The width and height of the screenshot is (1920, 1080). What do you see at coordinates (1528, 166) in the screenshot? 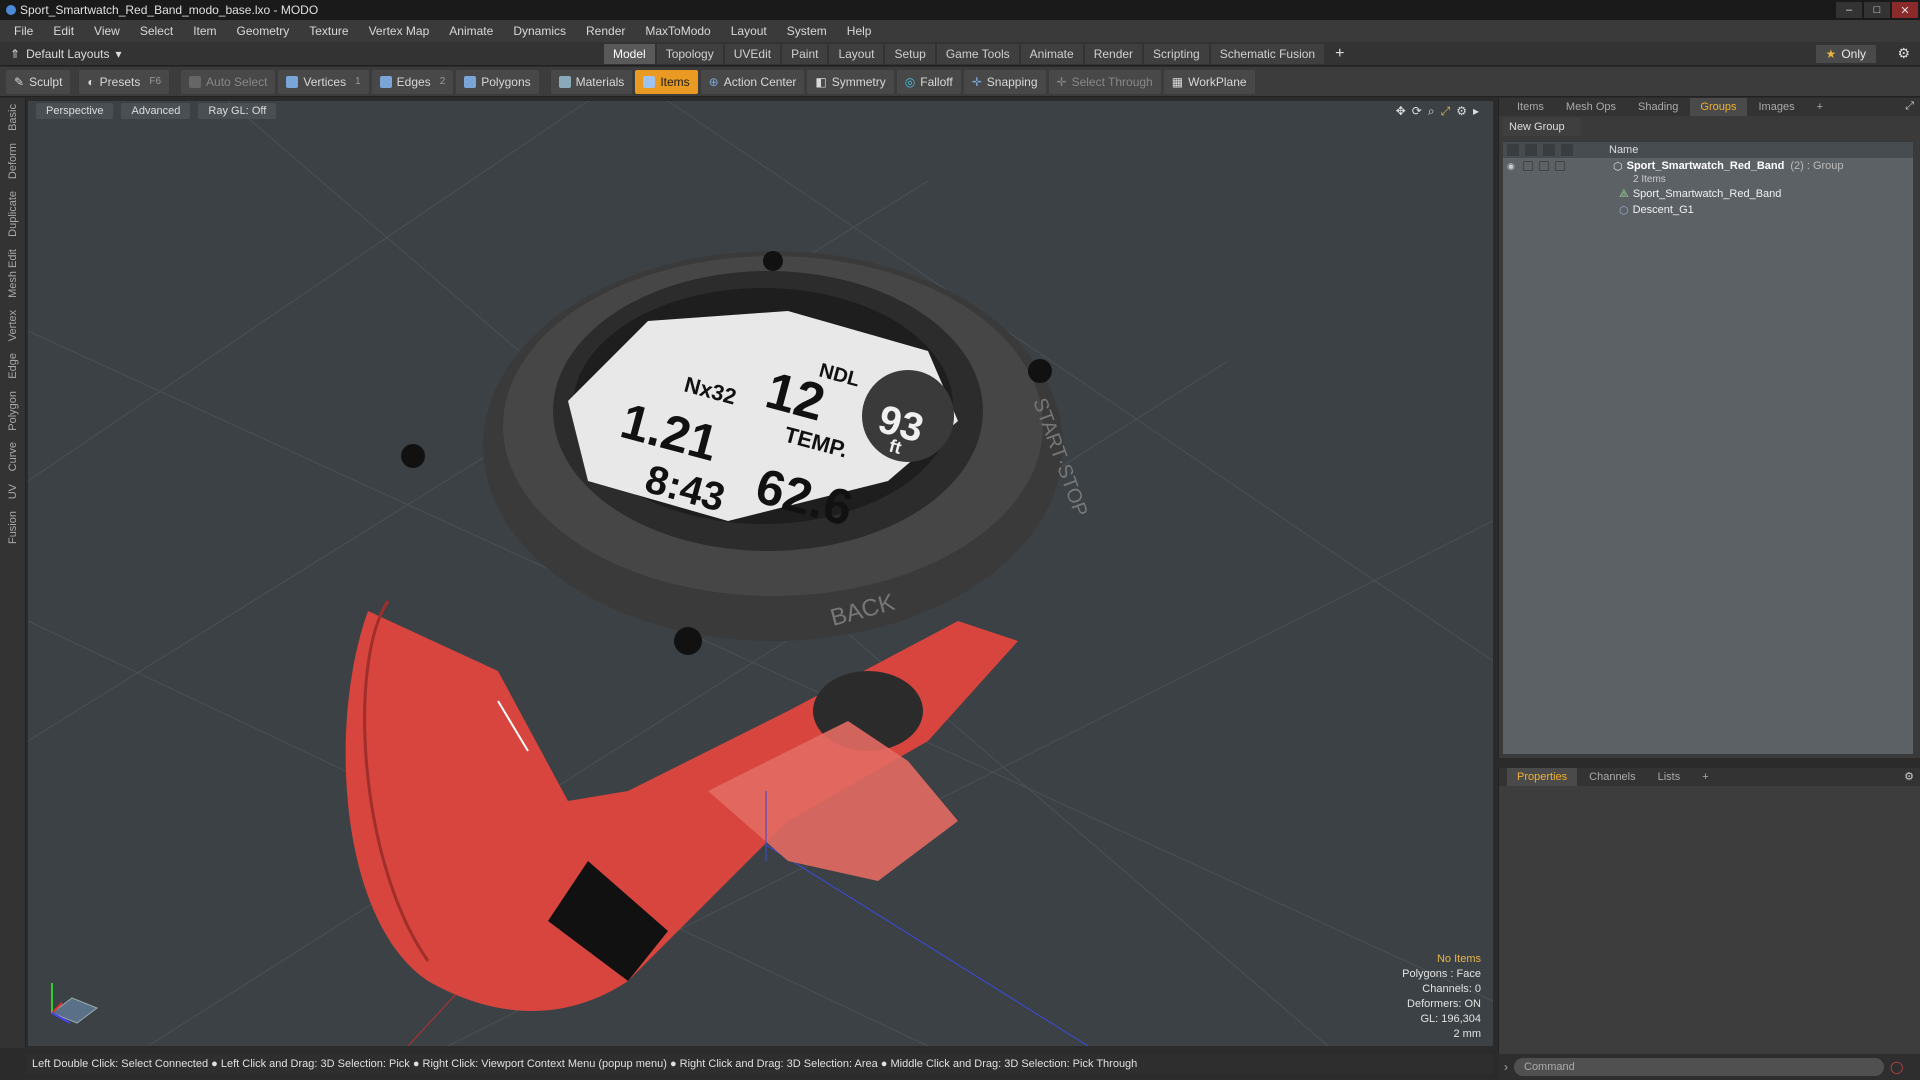
I see `render-toggle-icon` at bounding box center [1528, 166].